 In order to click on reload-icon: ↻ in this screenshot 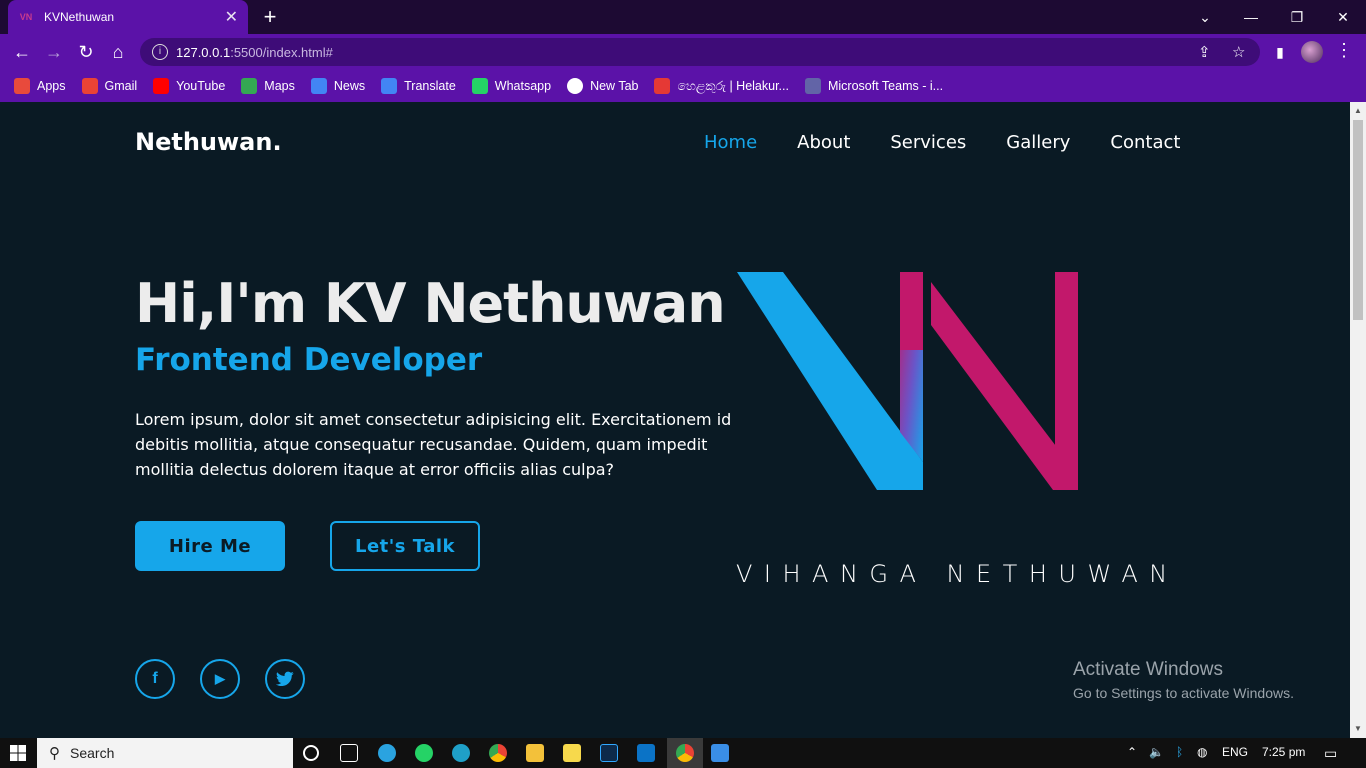, I will do `click(86, 52)`.